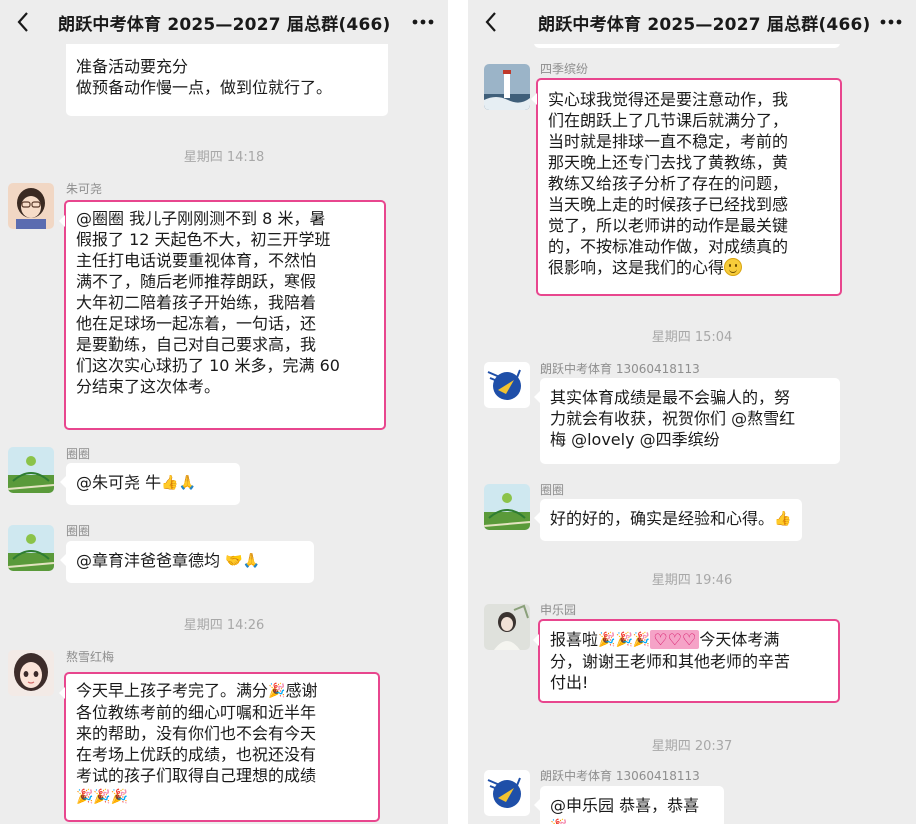 The height and width of the screenshot is (824, 916). I want to click on message-text: 今天早上孩子考完了。满分, so click(172, 690).